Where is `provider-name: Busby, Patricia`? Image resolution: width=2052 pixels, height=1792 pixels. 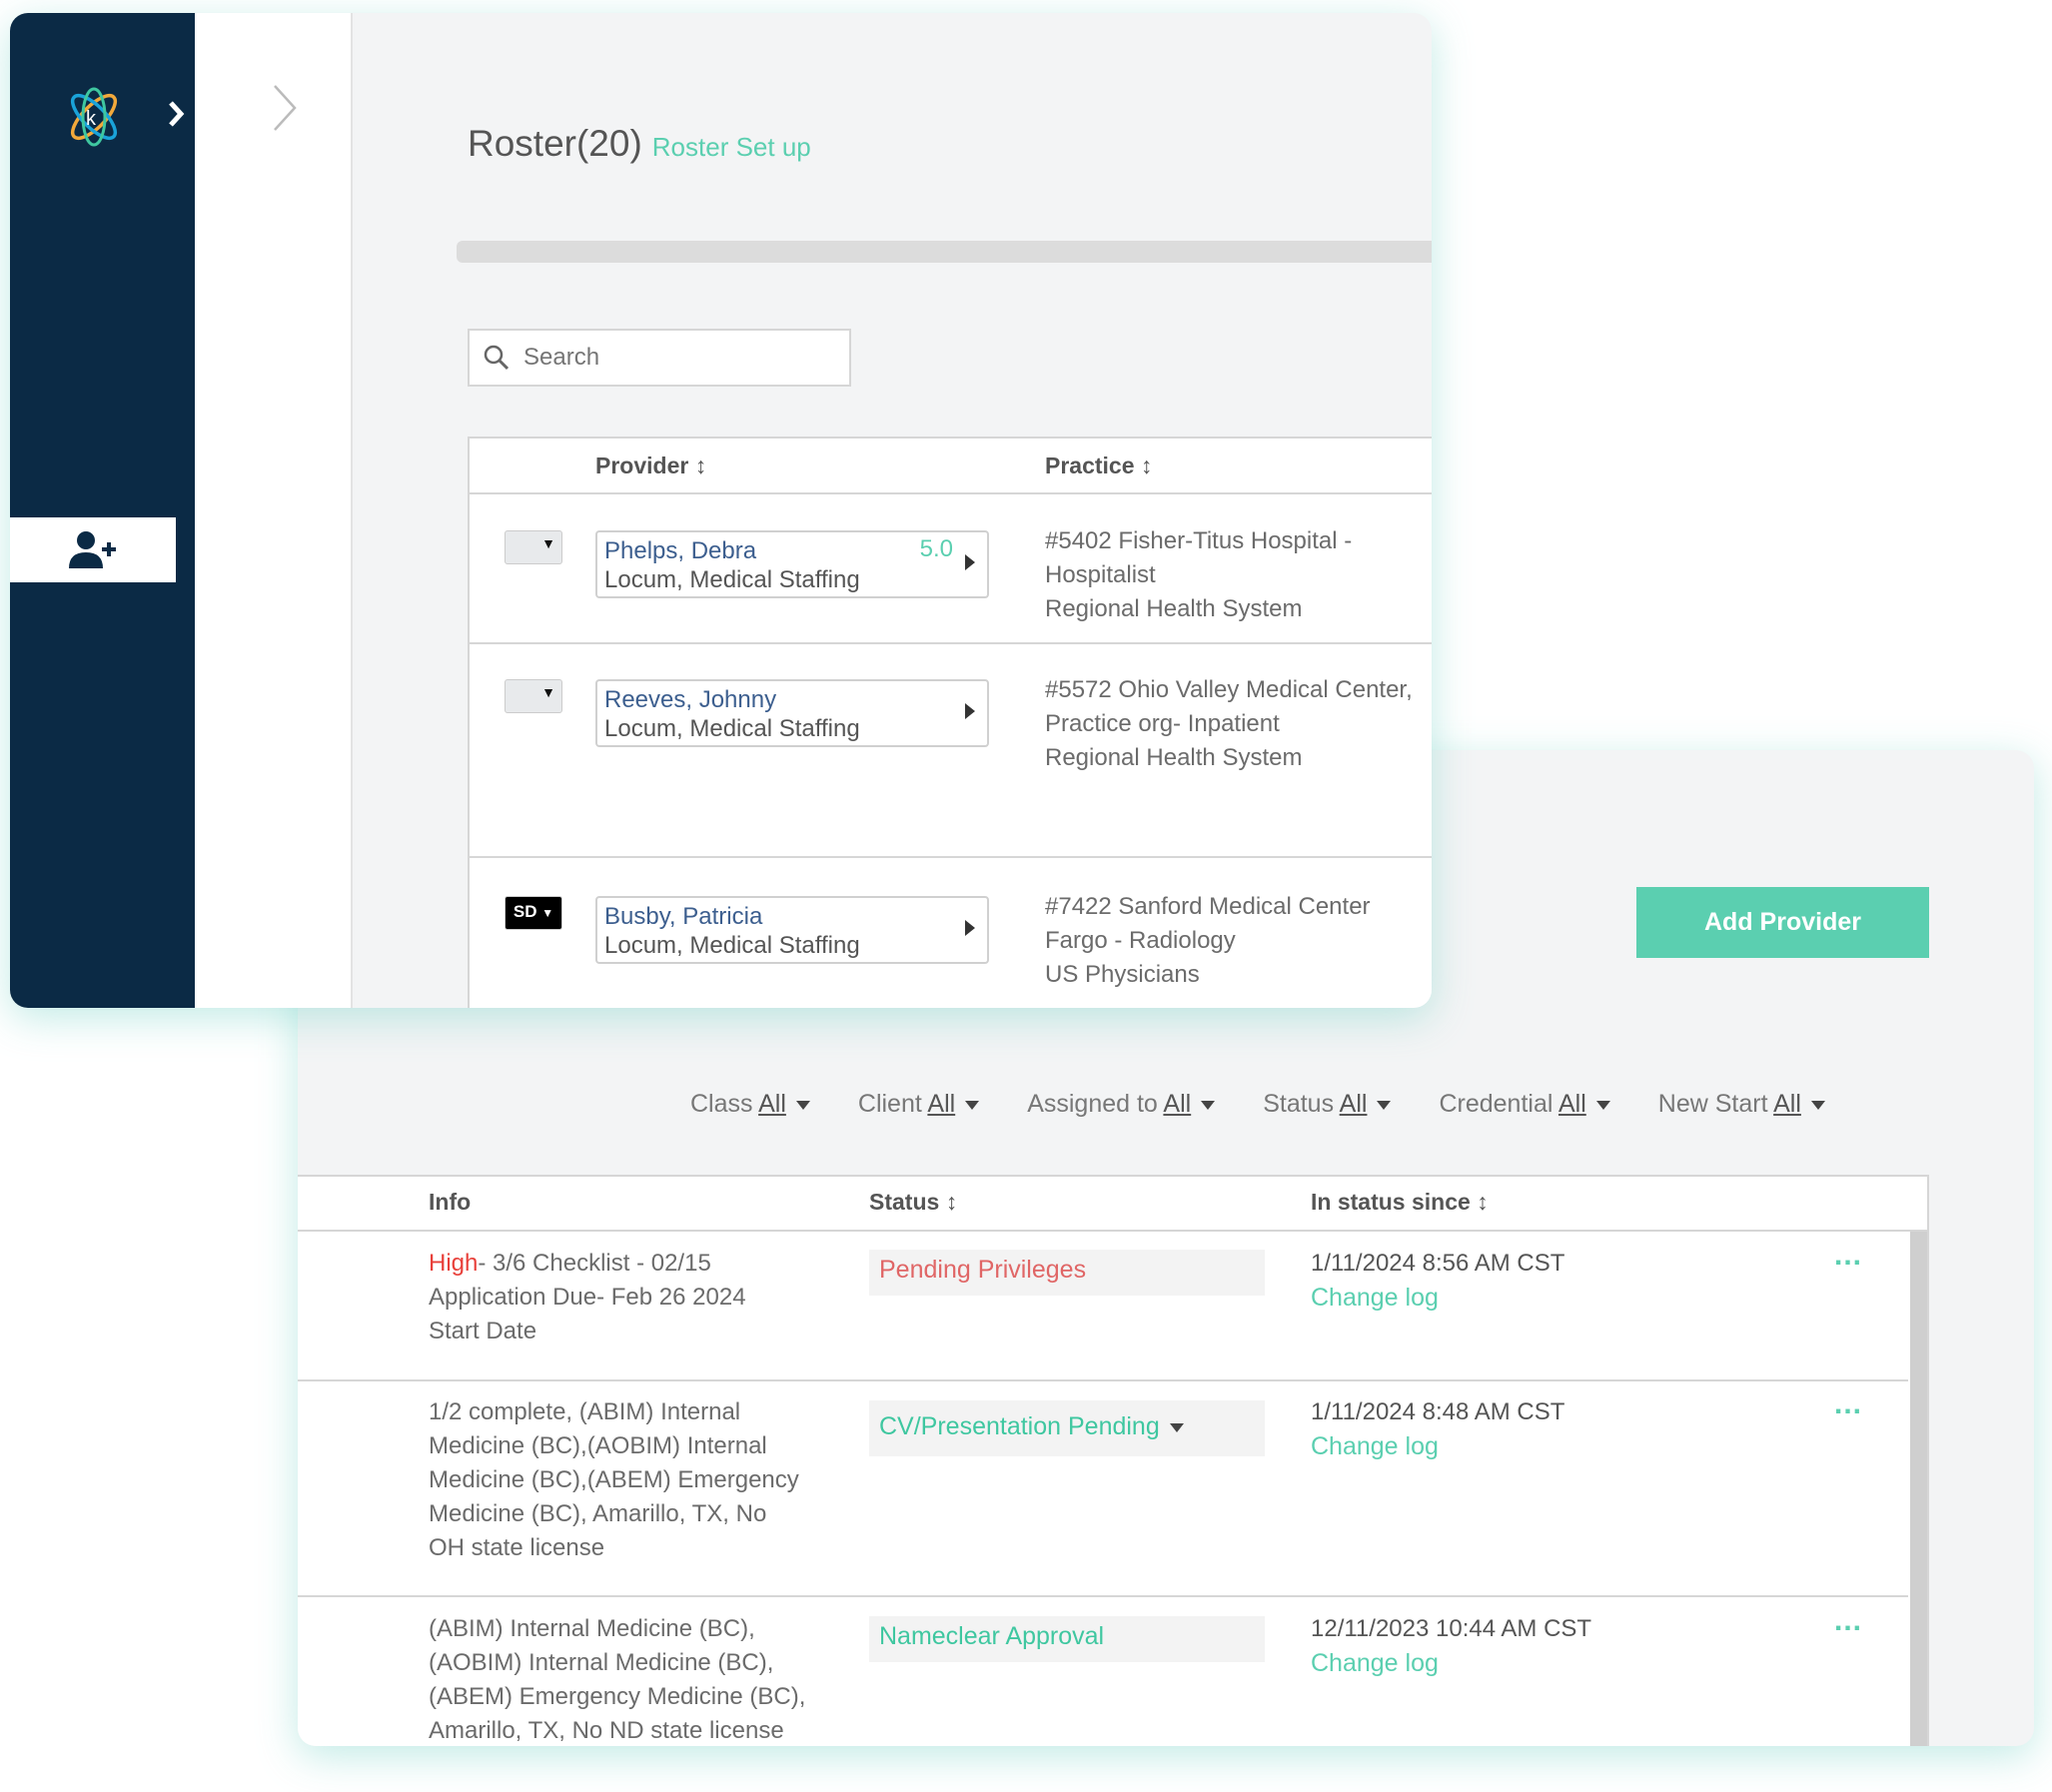 provider-name: Busby, Patricia is located at coordinates (792, 916).